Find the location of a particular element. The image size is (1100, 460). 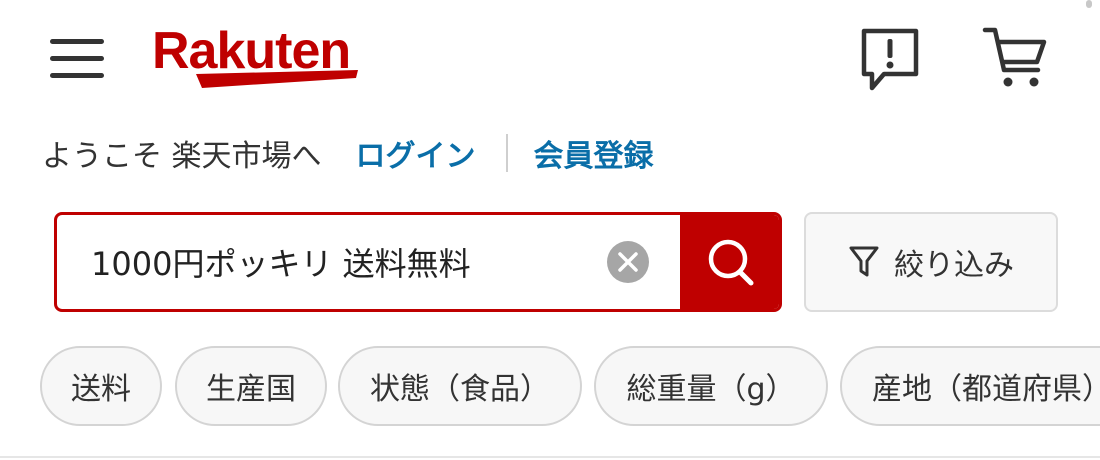

cart-button is located at coordinates (1015, 58).